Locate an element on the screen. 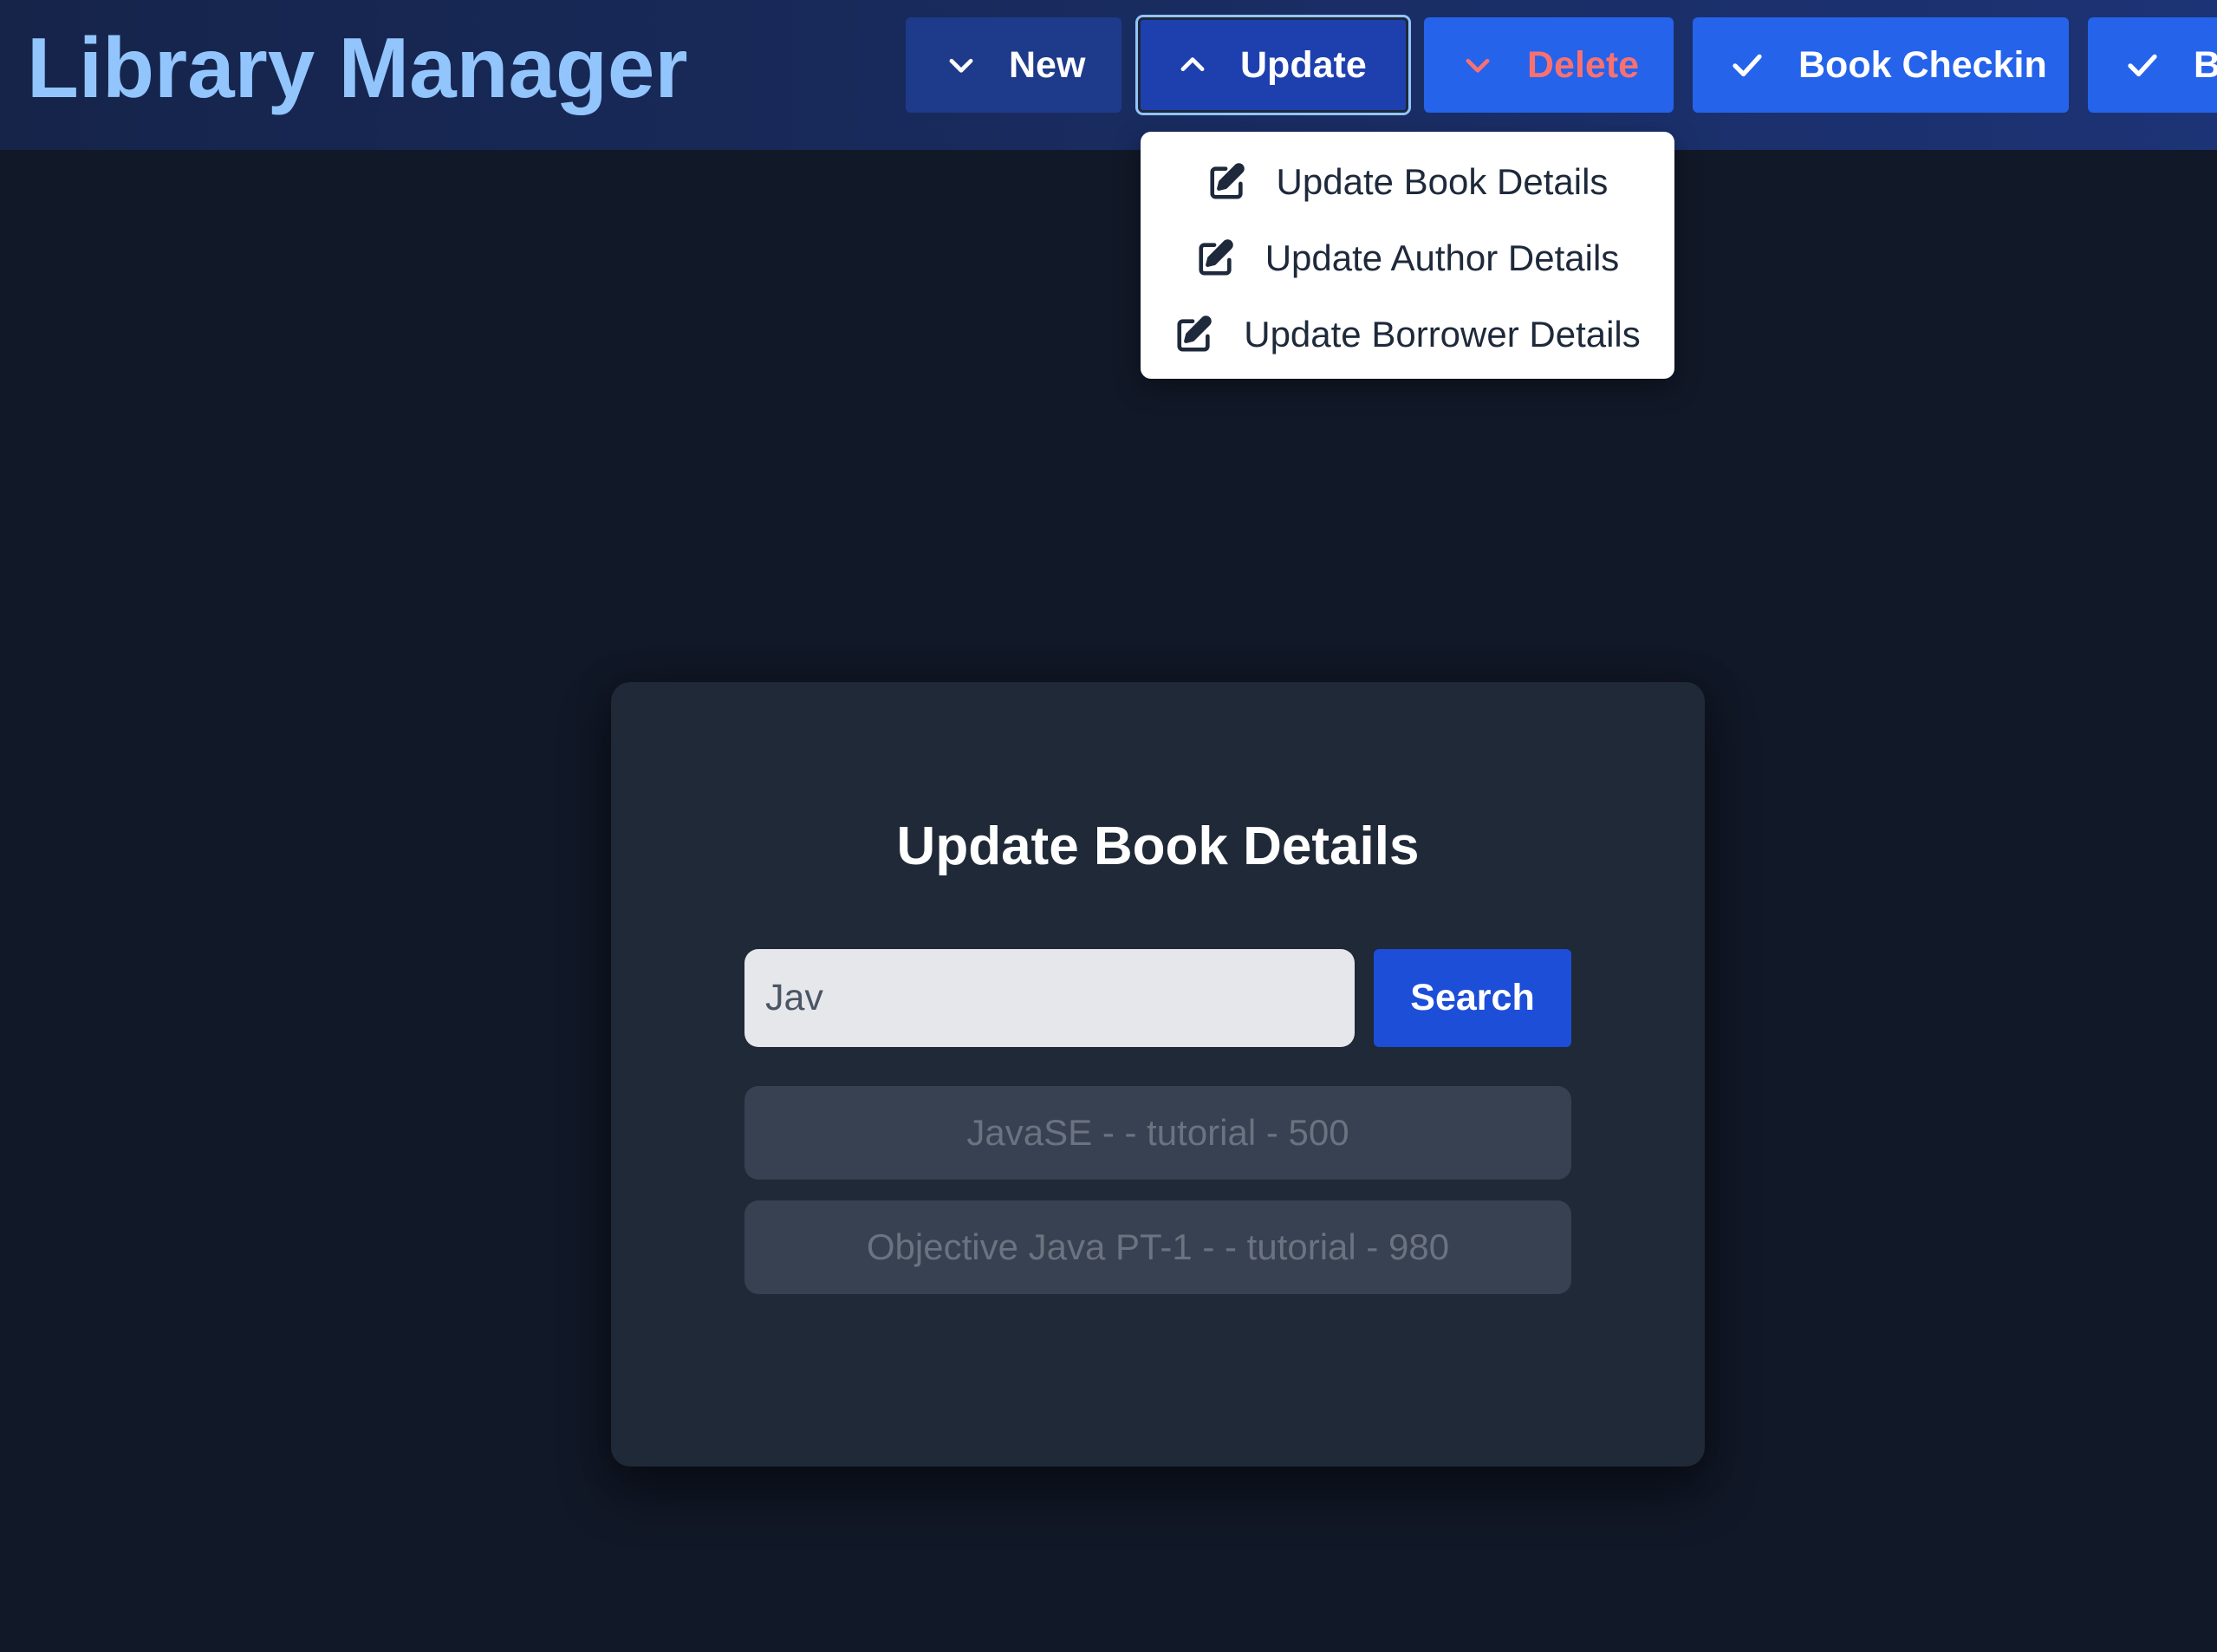 This screenshot has width=2217, height=1652. menu-item-label: Update Author Details is located at coordinates (1442, 257).